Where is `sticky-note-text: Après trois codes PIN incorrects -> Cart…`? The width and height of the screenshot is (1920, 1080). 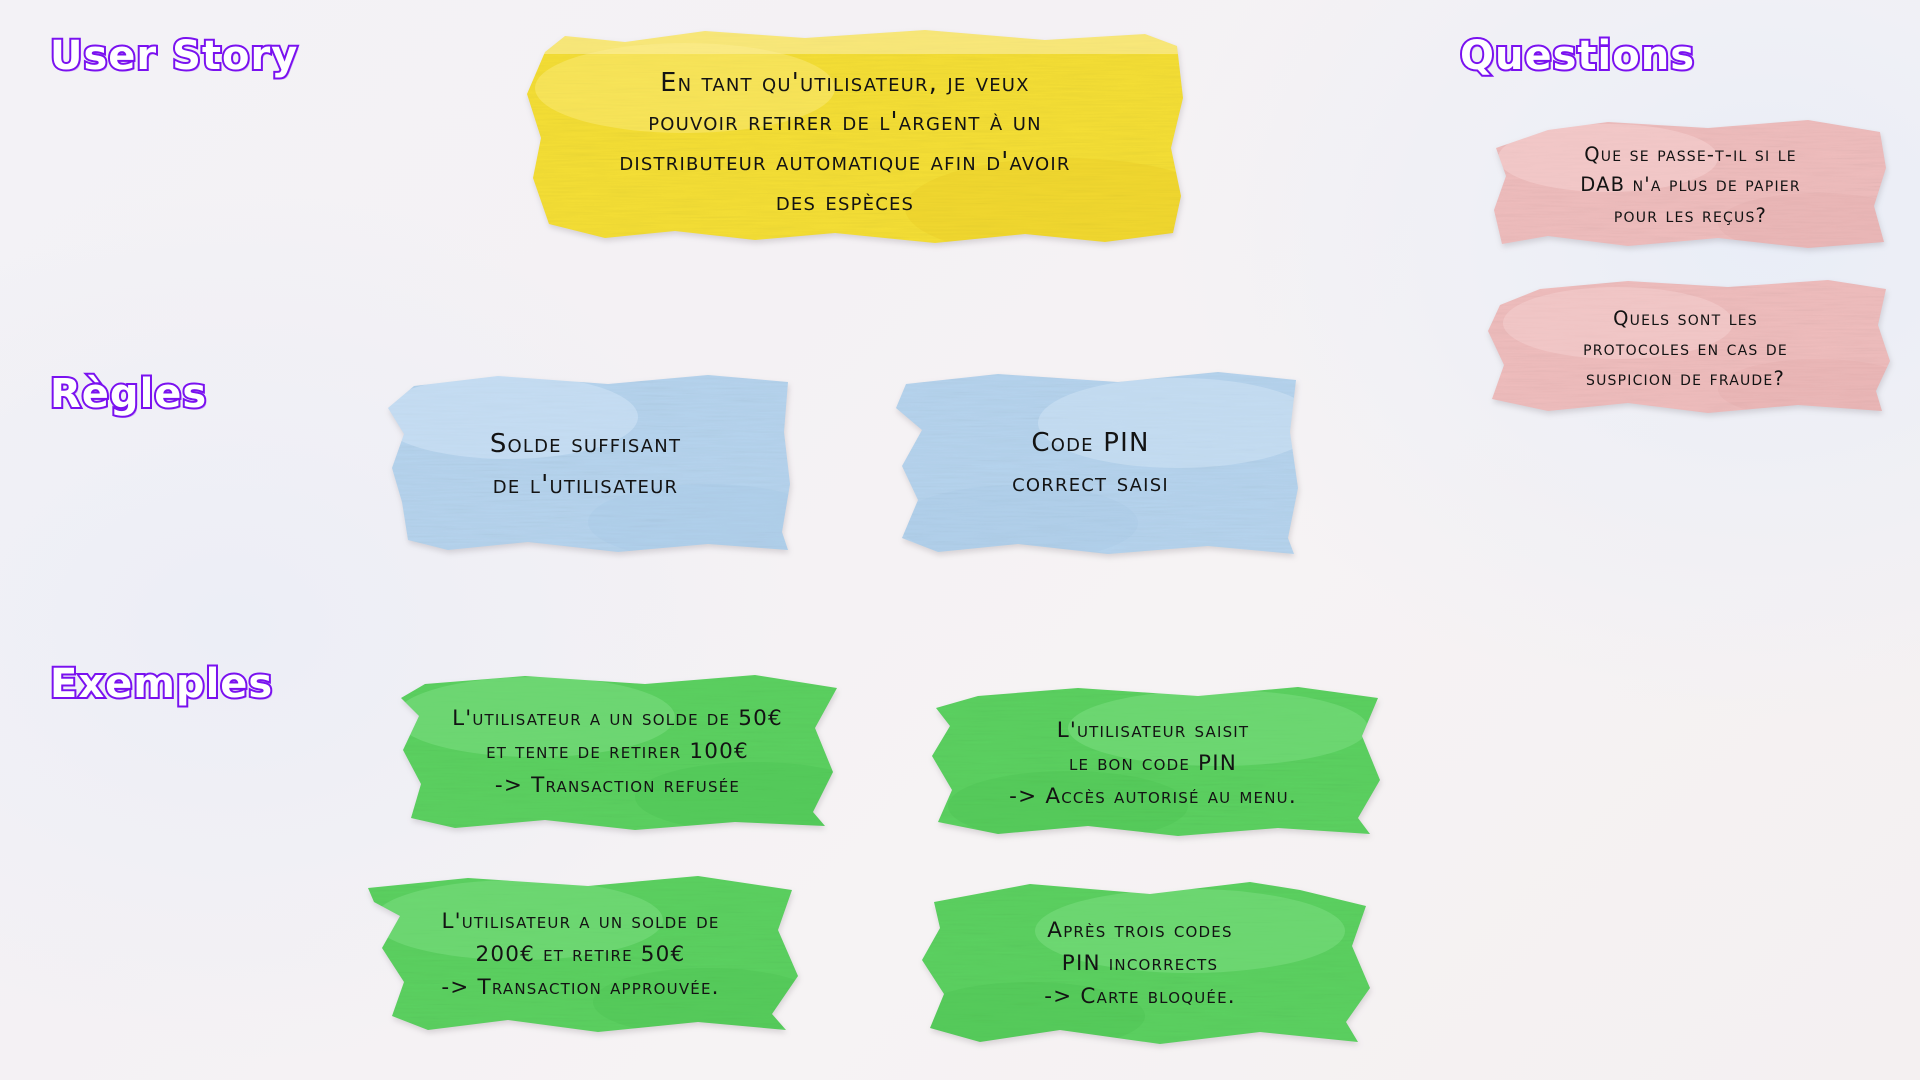
sticky-note-text: Après trois codes PIN incorrects -> Cart… is located at coordinates (1140, 963).